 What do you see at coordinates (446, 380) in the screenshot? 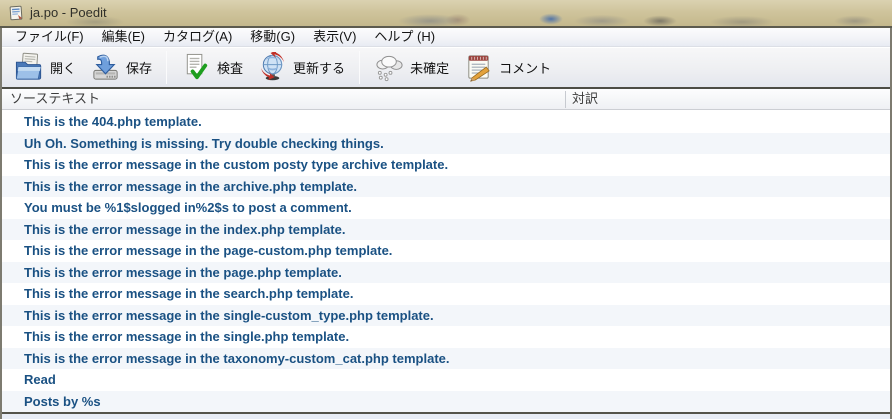
I see `list-item: Read` at bounding box center [446, 380].